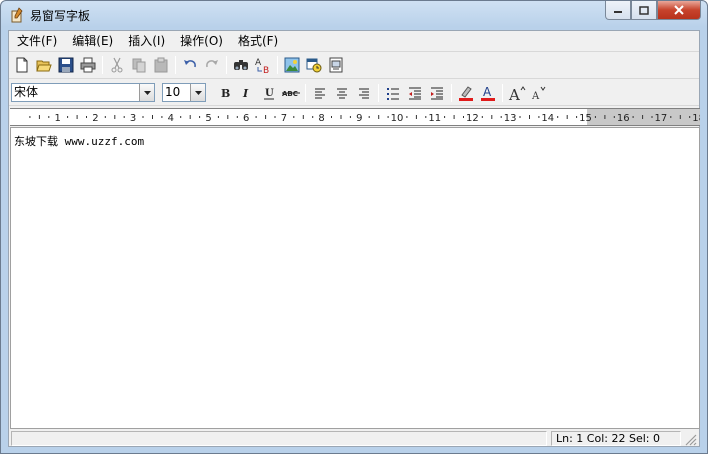  Describe the element at coordinates (259, 41) in the screenshot. I see `menu-format: 格式(F)` at that location.